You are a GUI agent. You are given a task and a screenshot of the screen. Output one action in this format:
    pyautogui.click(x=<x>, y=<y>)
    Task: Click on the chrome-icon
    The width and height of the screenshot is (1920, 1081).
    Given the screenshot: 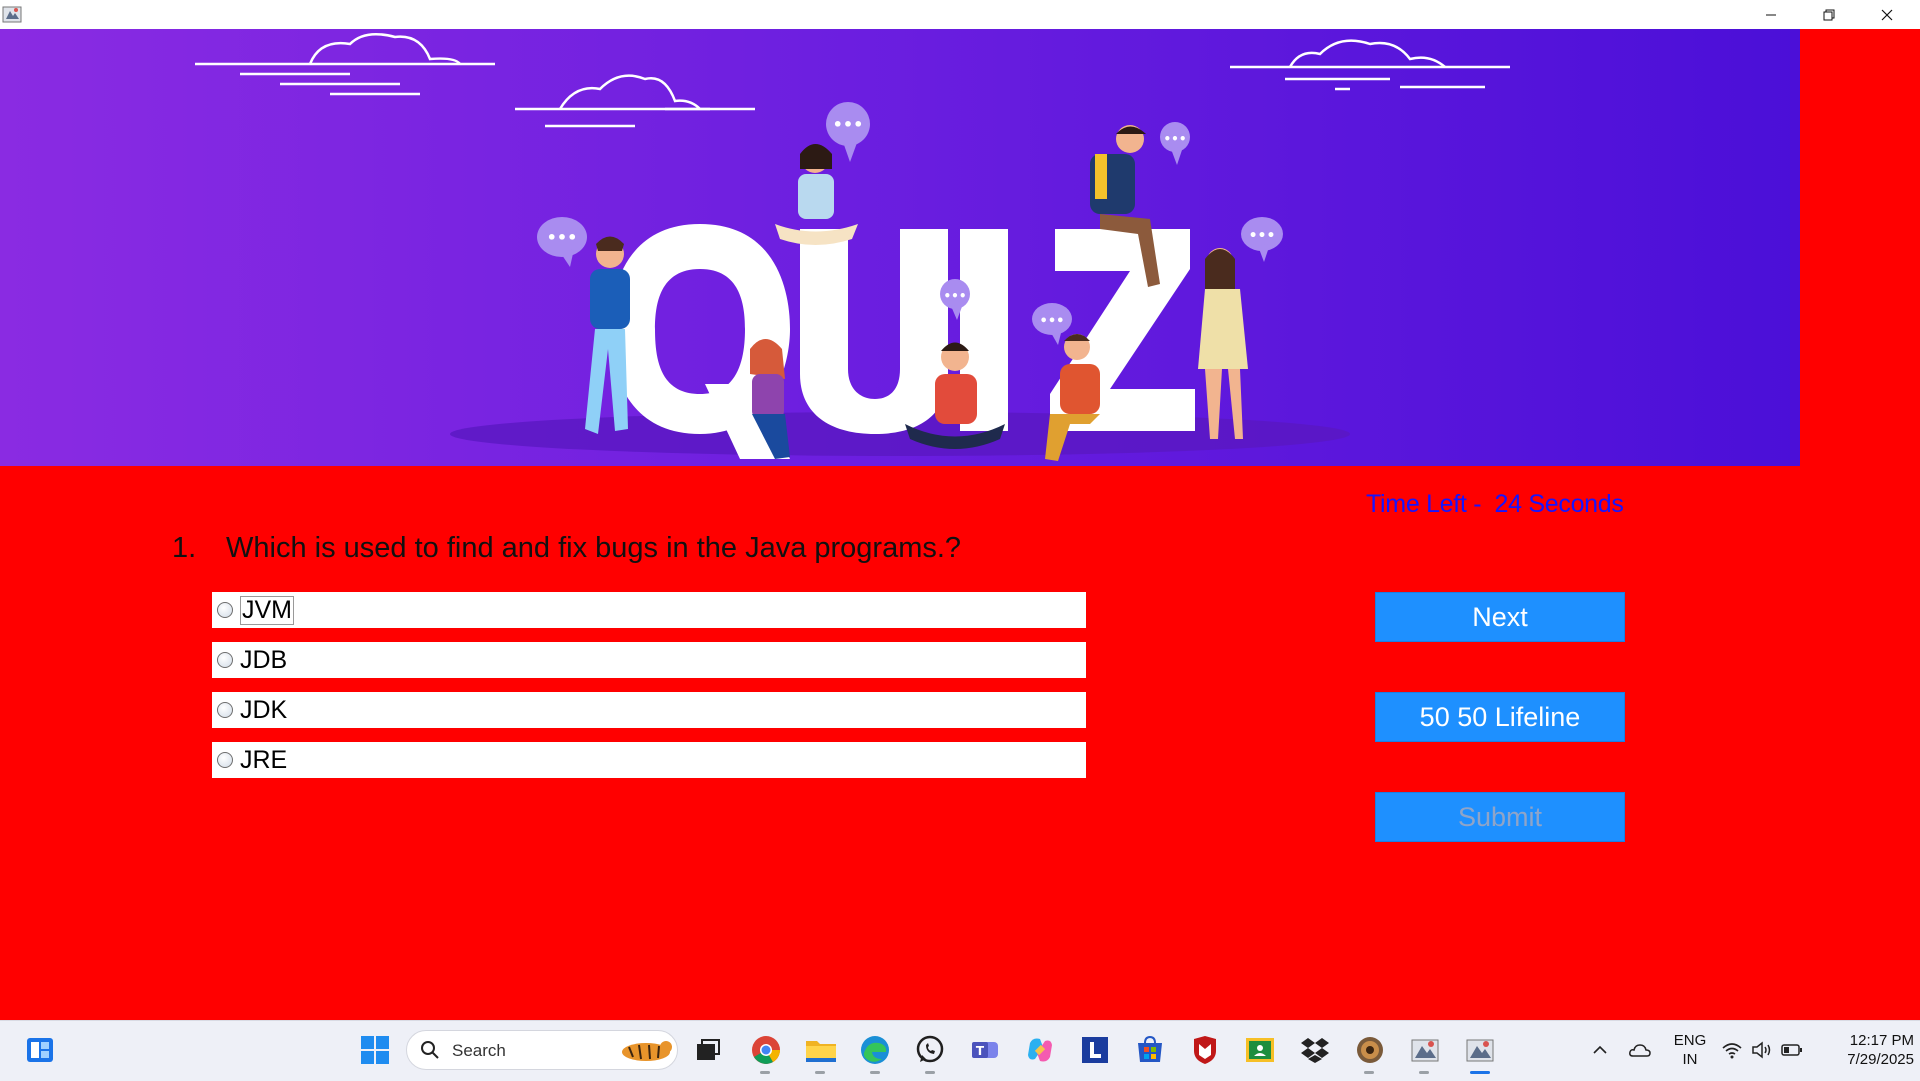 What is the action you would take?
    pyautogui.click(x=766, y=1050)
    